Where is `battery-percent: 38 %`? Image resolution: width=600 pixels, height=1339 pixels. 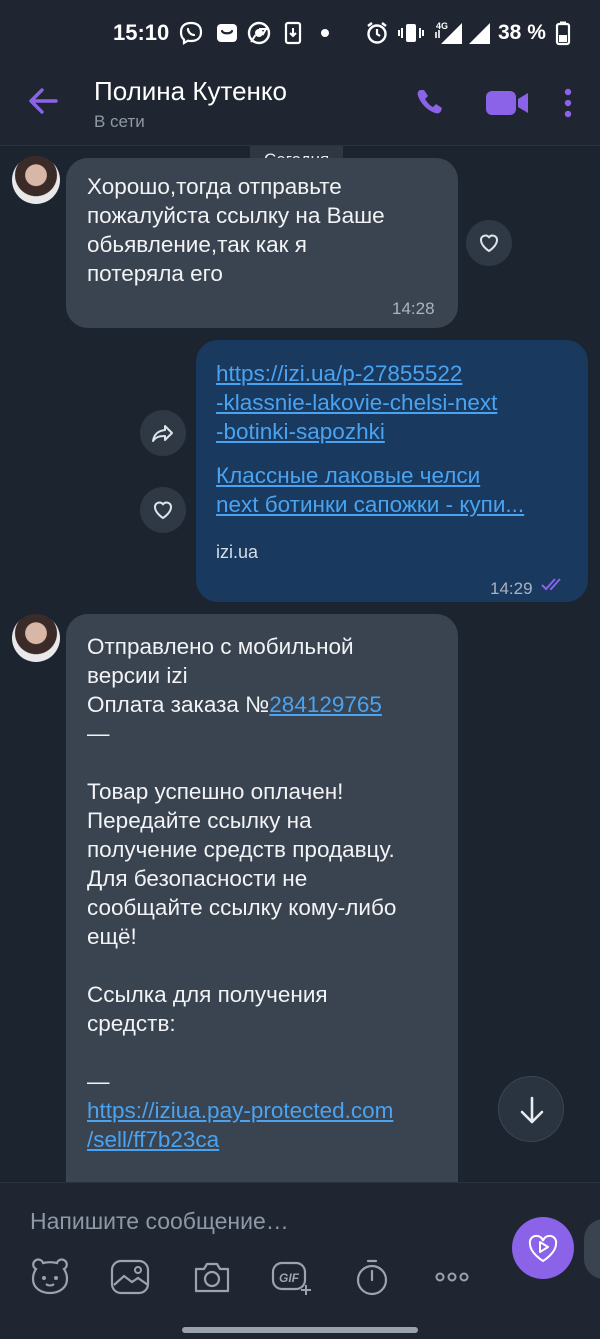
battery-percent: 38 % is located at coordinates (522, 32).